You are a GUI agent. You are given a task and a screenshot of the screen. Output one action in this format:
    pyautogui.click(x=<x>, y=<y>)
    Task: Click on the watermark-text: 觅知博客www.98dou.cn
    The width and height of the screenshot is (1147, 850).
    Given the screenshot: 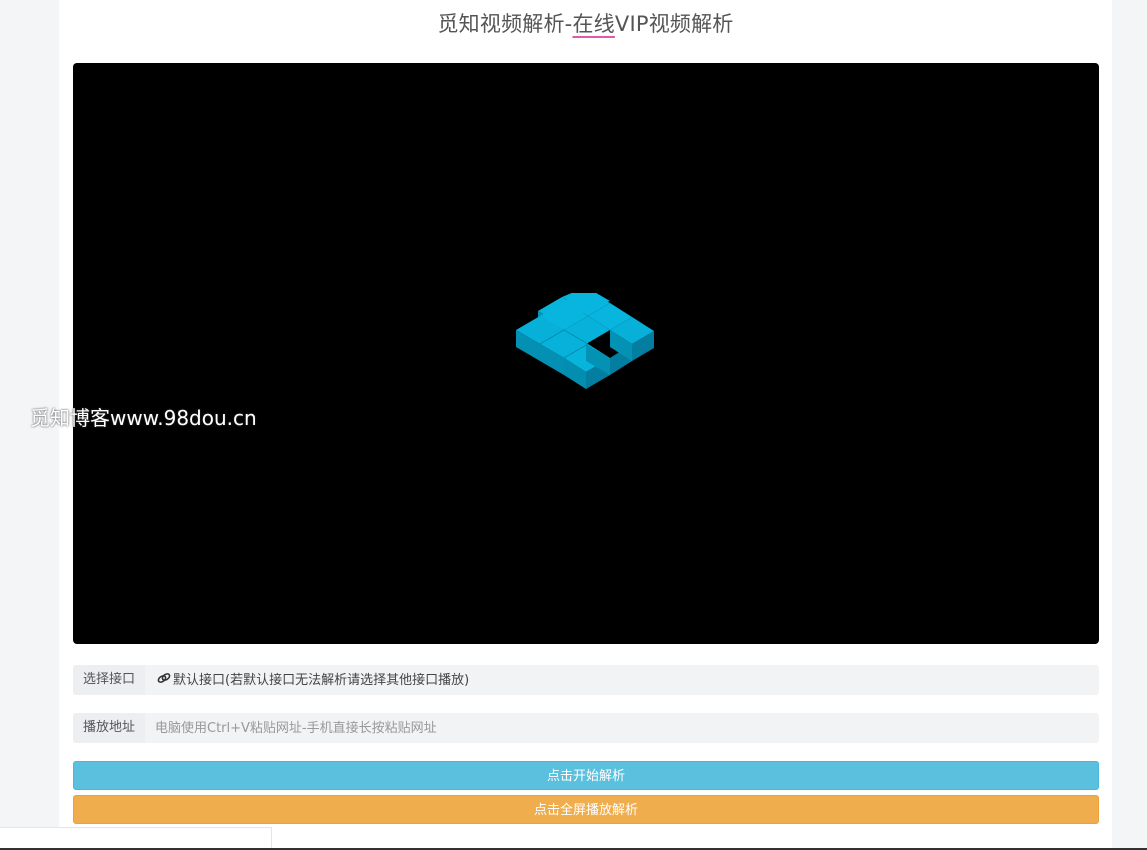 What is the action you would take?
    pyautogui.click(x=143, y=418)
    